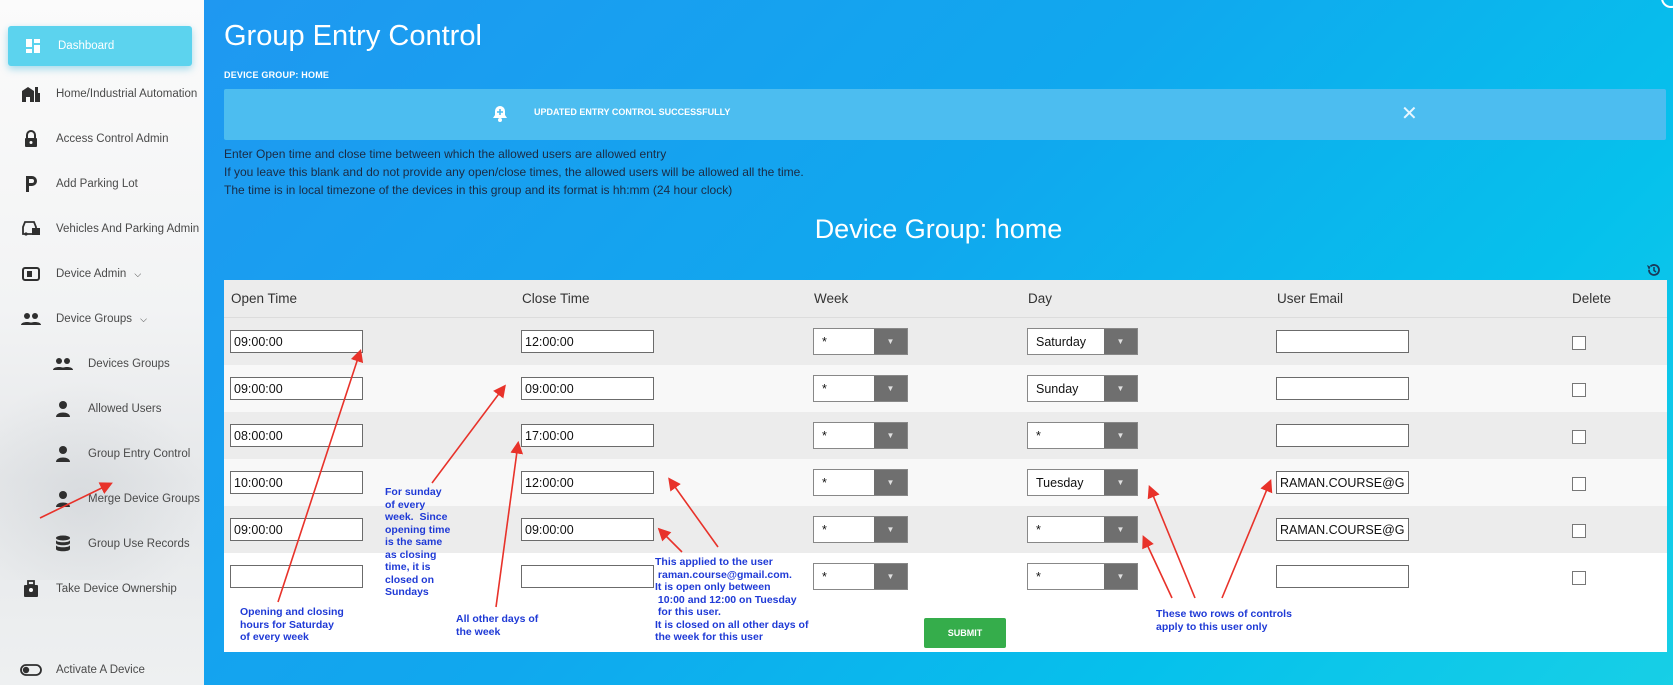 The width and height of the screenshot is (1673, 685). Describe the element at coordinates (497, 625) in the screenshot. I see `annotation-other-days: All other days of the week` at that location.